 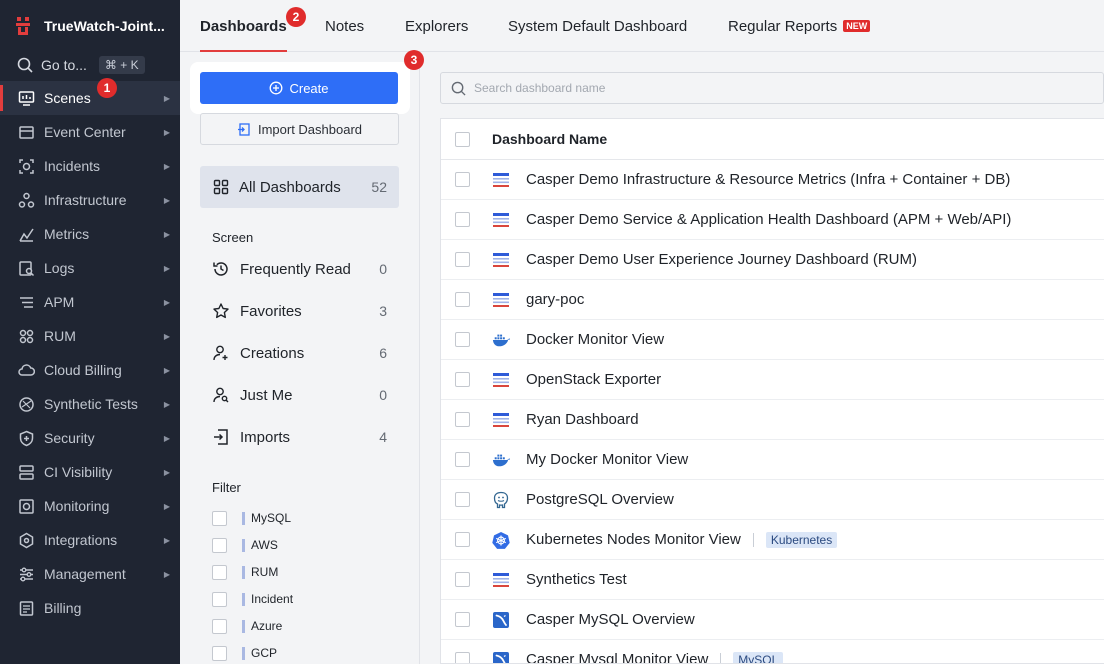 I want to click on dashboard-name: Synthetics Test, so click(x=576, y=579).